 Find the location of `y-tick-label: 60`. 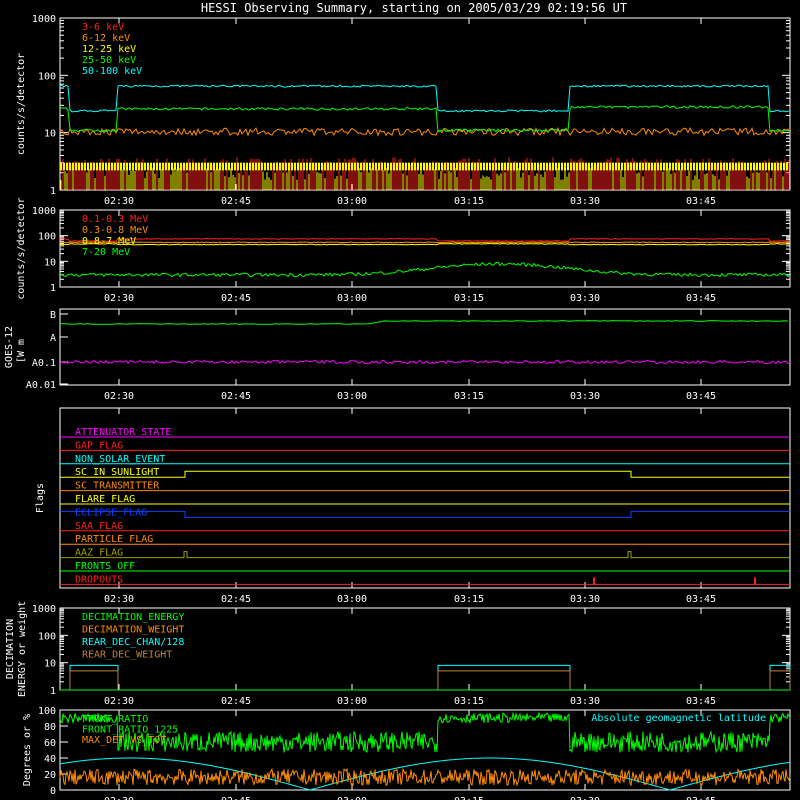

y-tick-label: 60 is located at coordinates (50, 743).